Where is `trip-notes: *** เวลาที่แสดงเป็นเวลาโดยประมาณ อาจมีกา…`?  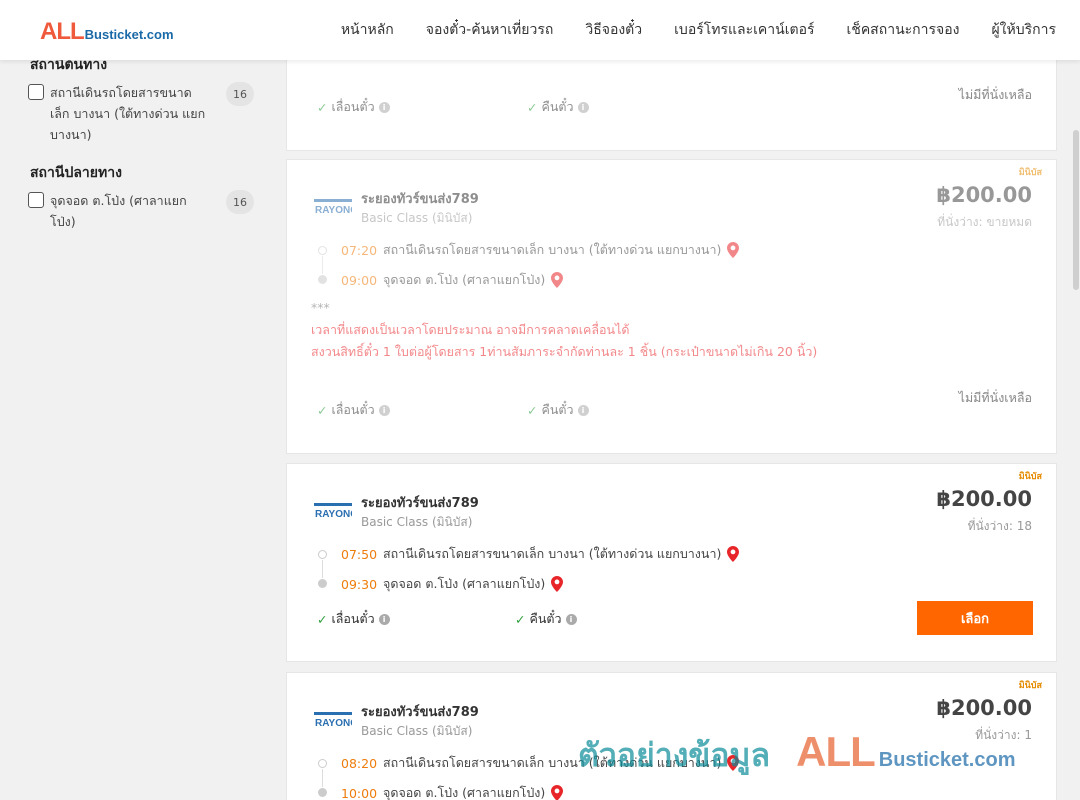
trip-notes: *** เวลาที่แสดงเป็นเวลาโดยประมาณ อาจมีกา… is located at coordinates (564, 330).